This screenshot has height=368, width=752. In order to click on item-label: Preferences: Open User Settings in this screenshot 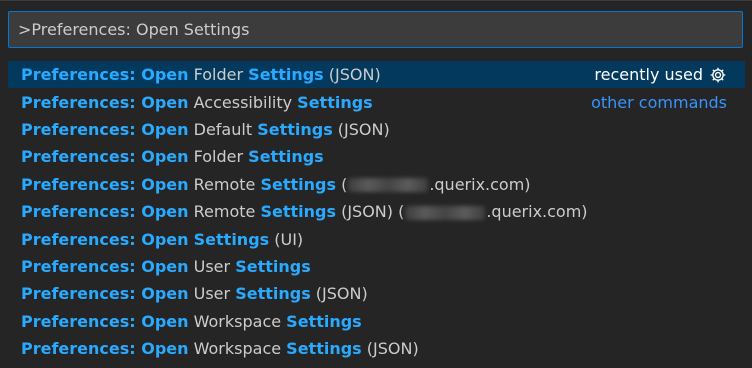, I will do `click(374, 266)`.